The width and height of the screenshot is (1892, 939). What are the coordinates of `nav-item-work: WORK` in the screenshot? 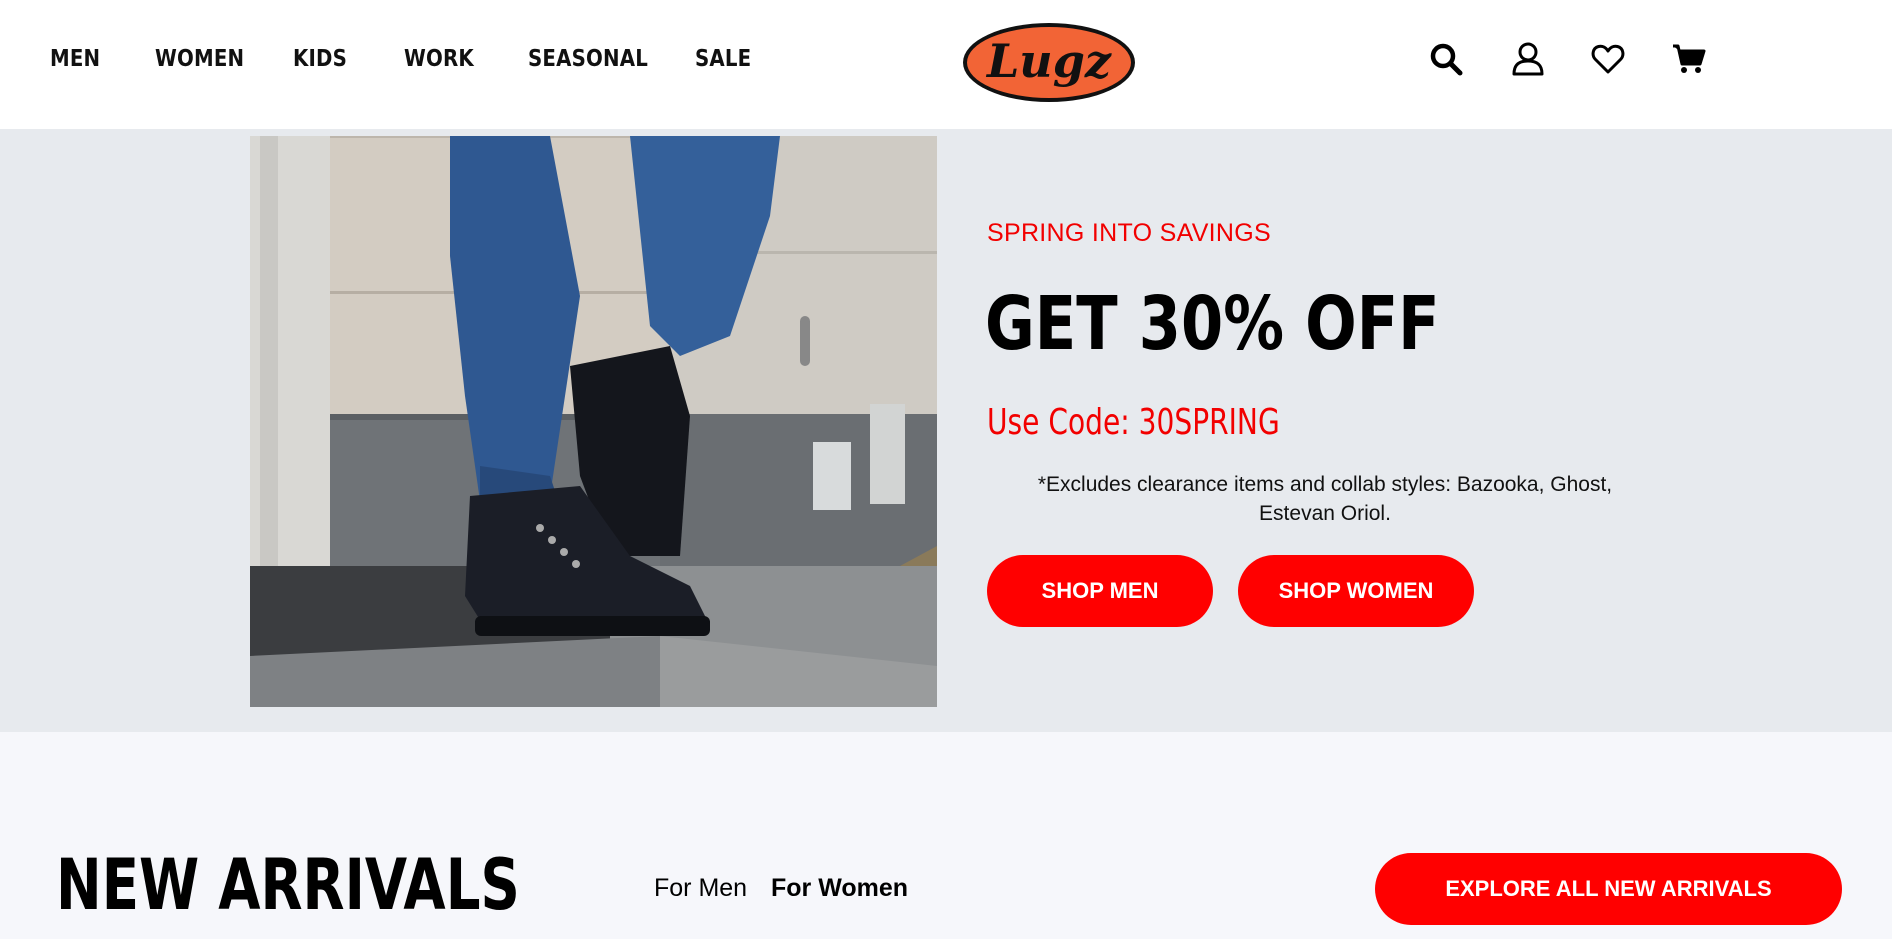 It's located at (439, 59).